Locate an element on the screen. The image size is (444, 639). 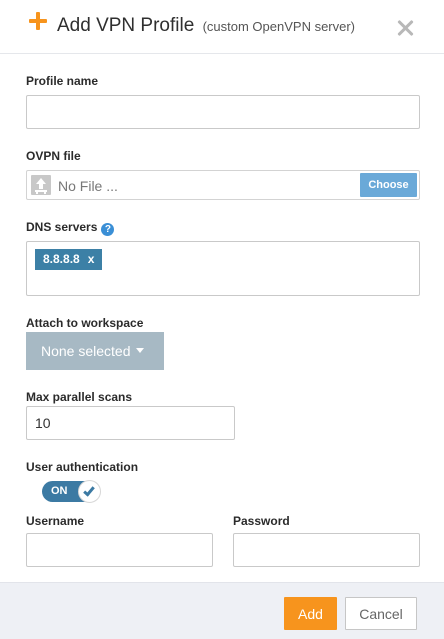
user-auth-label: User authentication is located at coordinates (82, 467).